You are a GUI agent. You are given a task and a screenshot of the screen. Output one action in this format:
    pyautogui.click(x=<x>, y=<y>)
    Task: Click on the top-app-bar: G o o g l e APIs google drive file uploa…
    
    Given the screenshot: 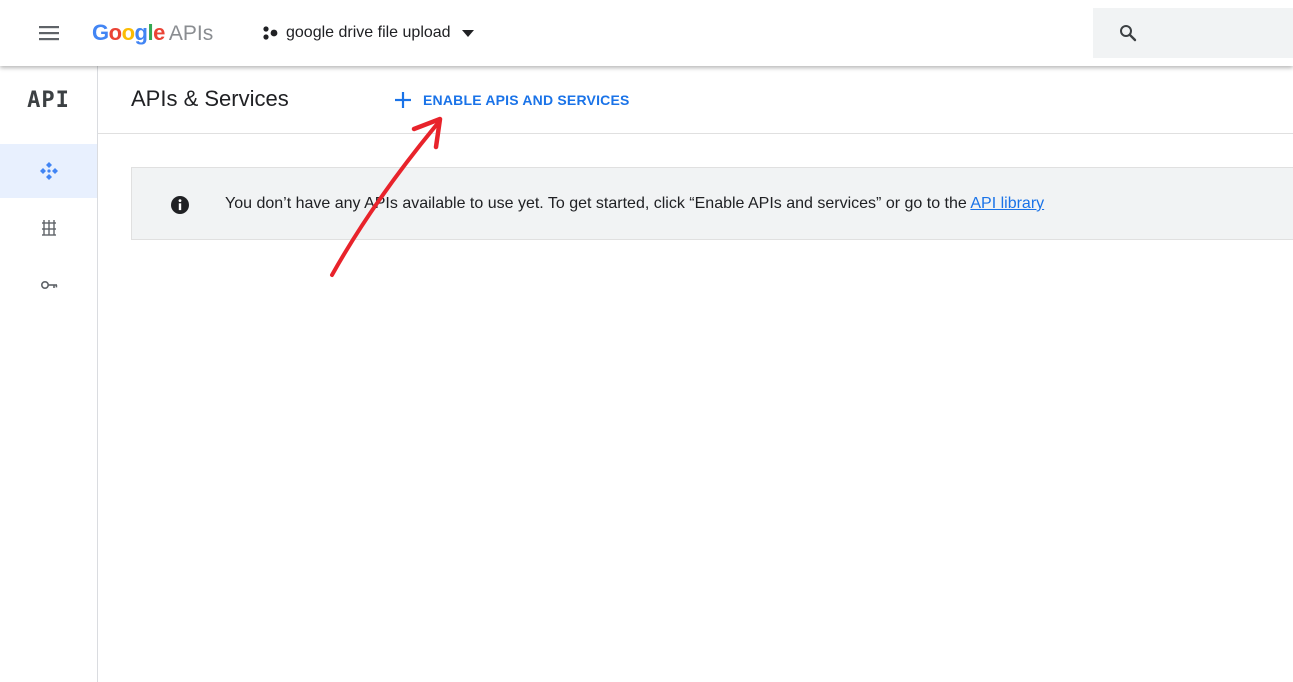 What is the action you would take?
    pyautogui.click(x=646, y=33)
    